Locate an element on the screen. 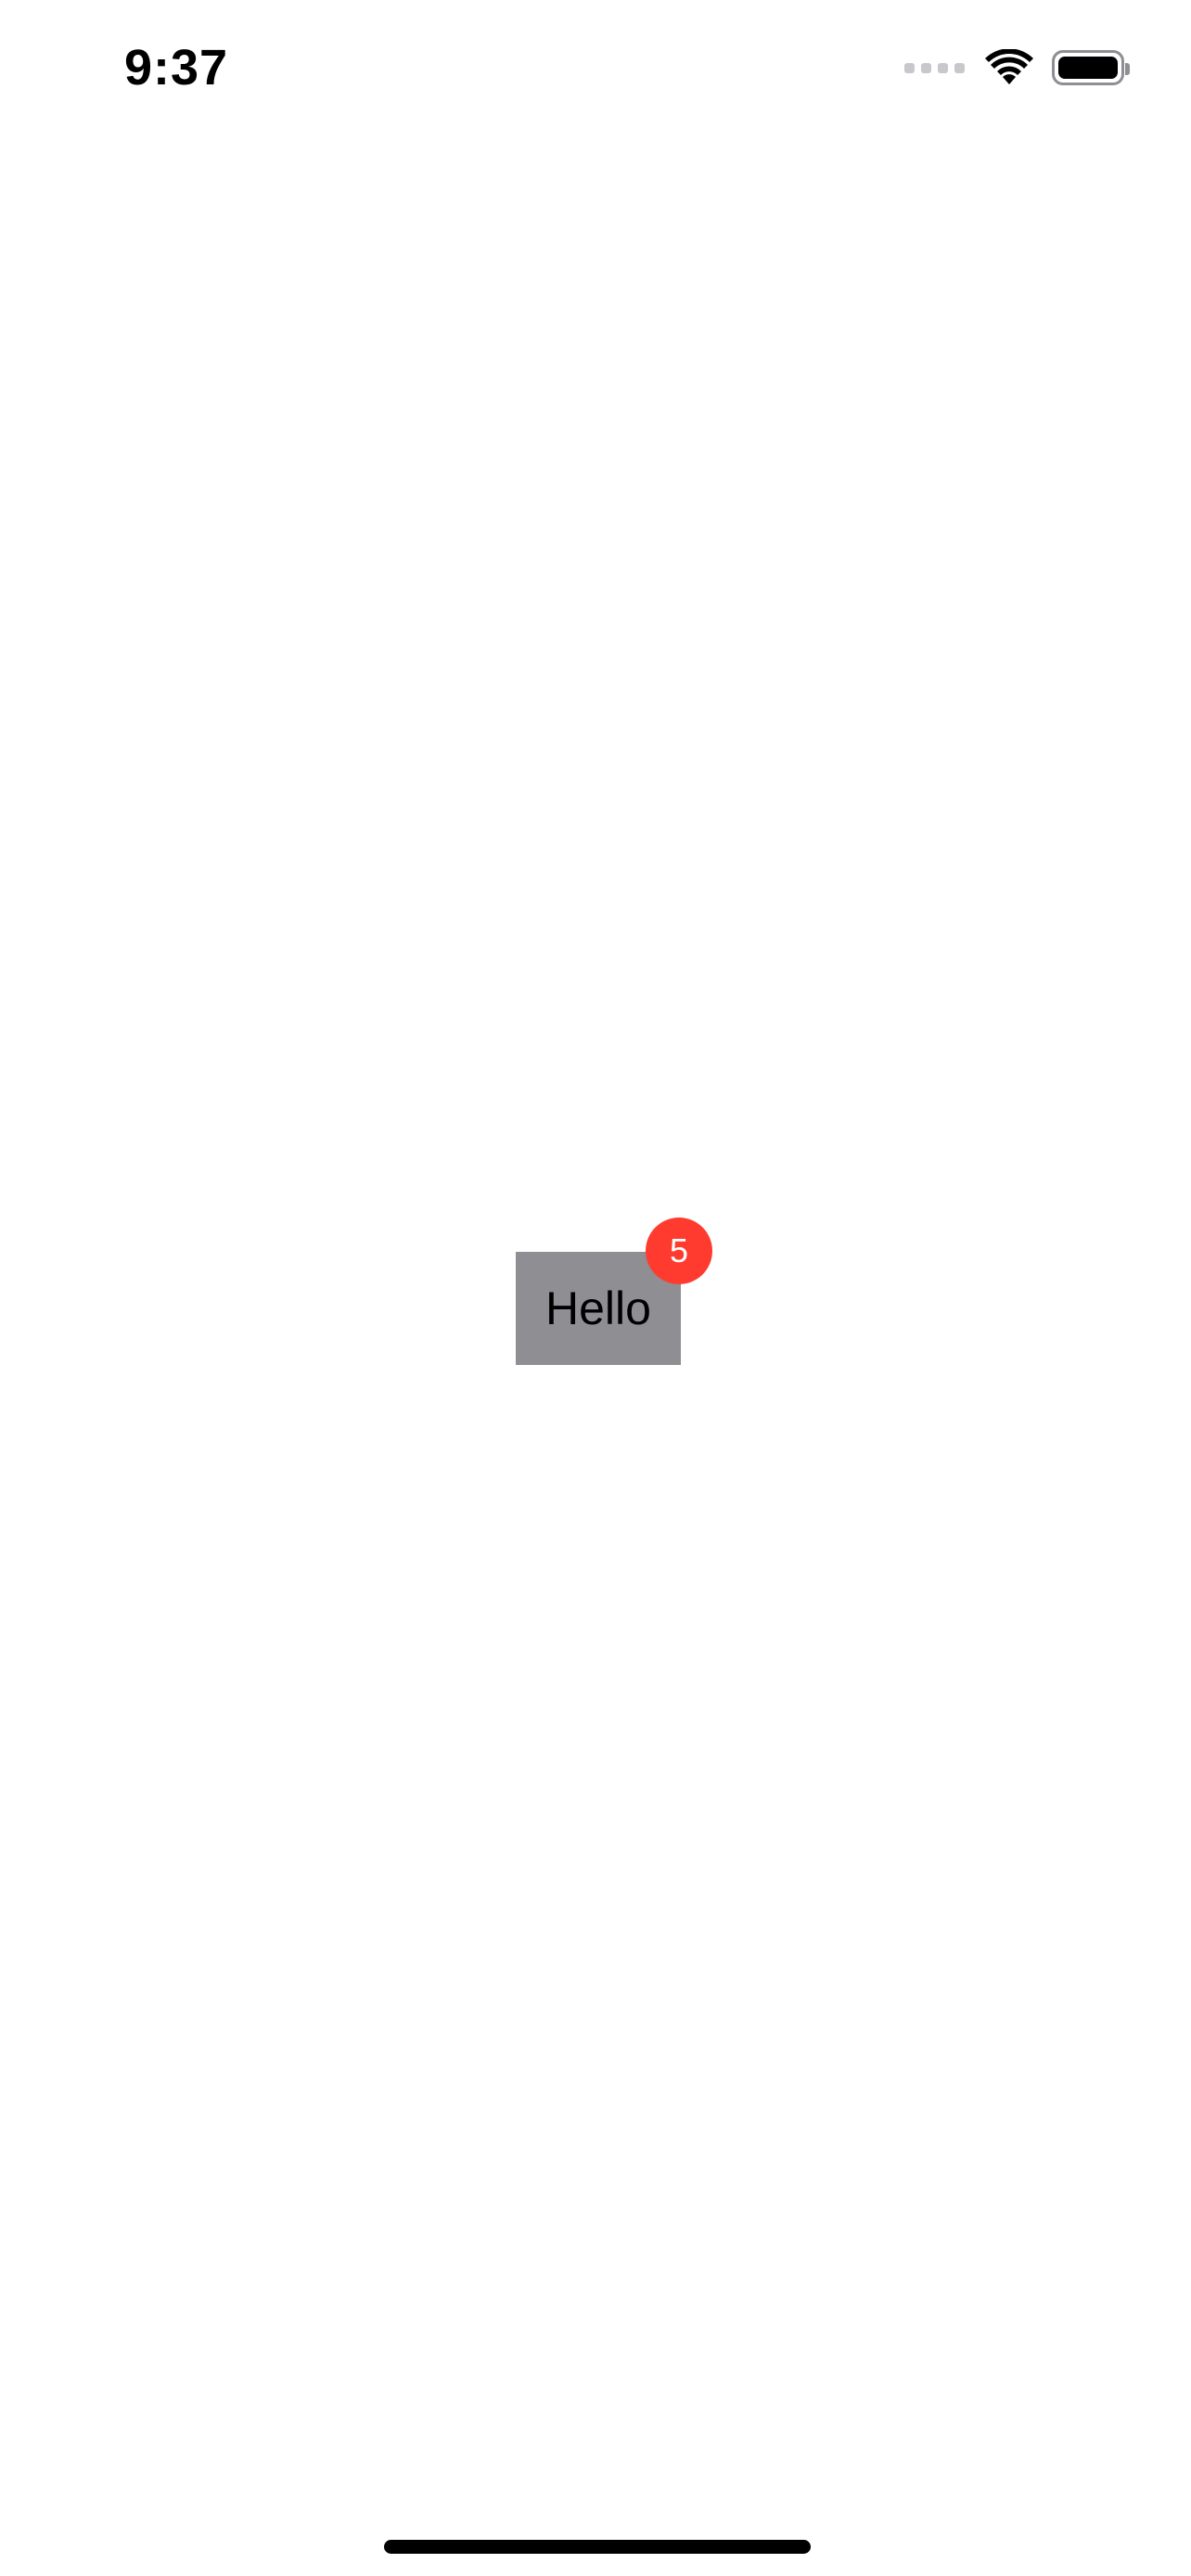  cellular-signal-icon is located at coordinates (934, 67).